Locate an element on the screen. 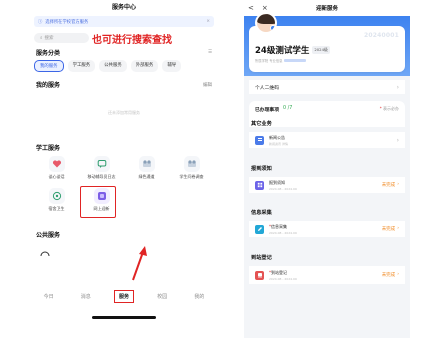  tab-messages: 消息 is located at coordinates (86, 296).